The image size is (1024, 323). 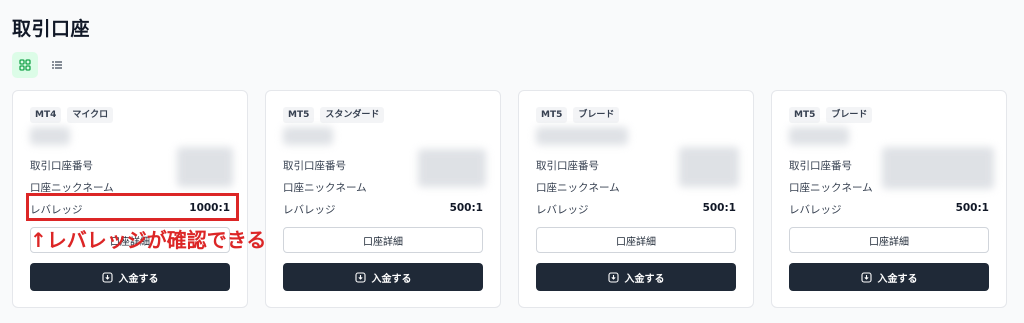 I want to click on list-icon, so click(x=57, y=65).